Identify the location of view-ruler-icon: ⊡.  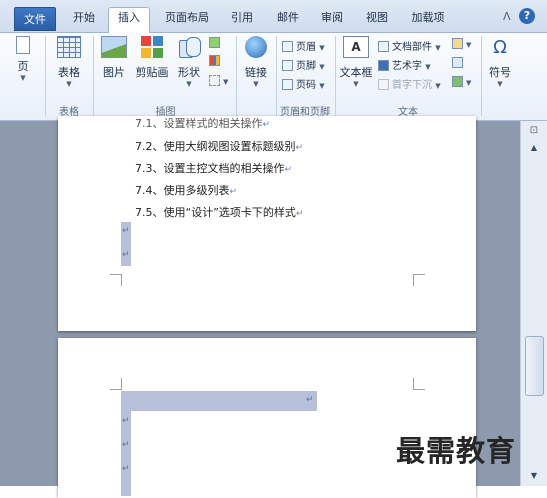
(534, 132).